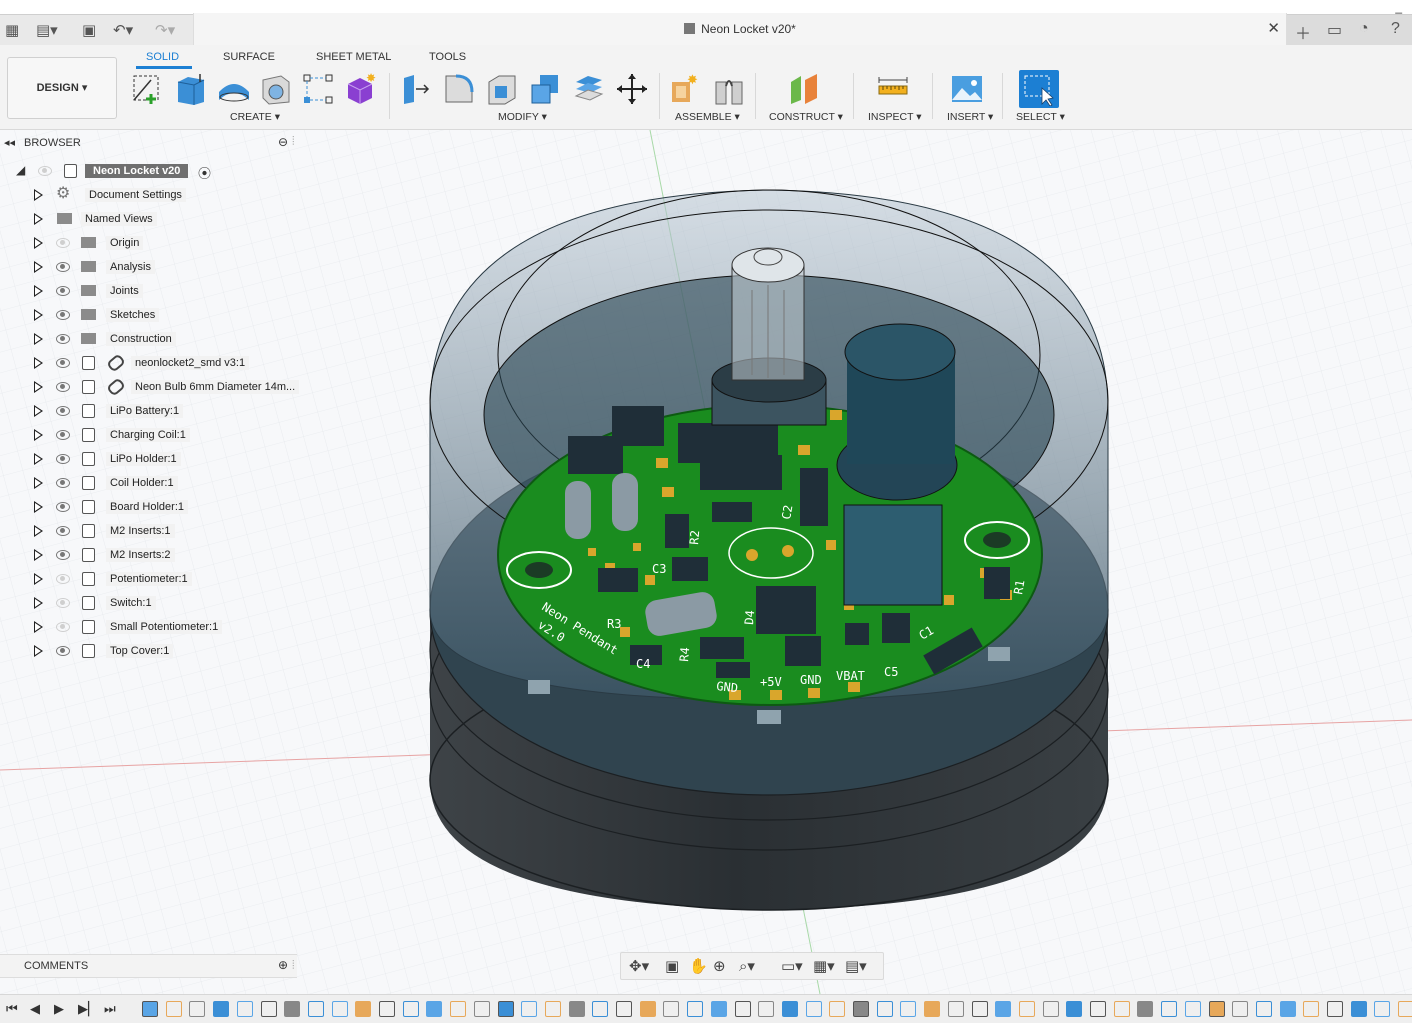  I want to click on create-sketch-icon, so click(148, 89).